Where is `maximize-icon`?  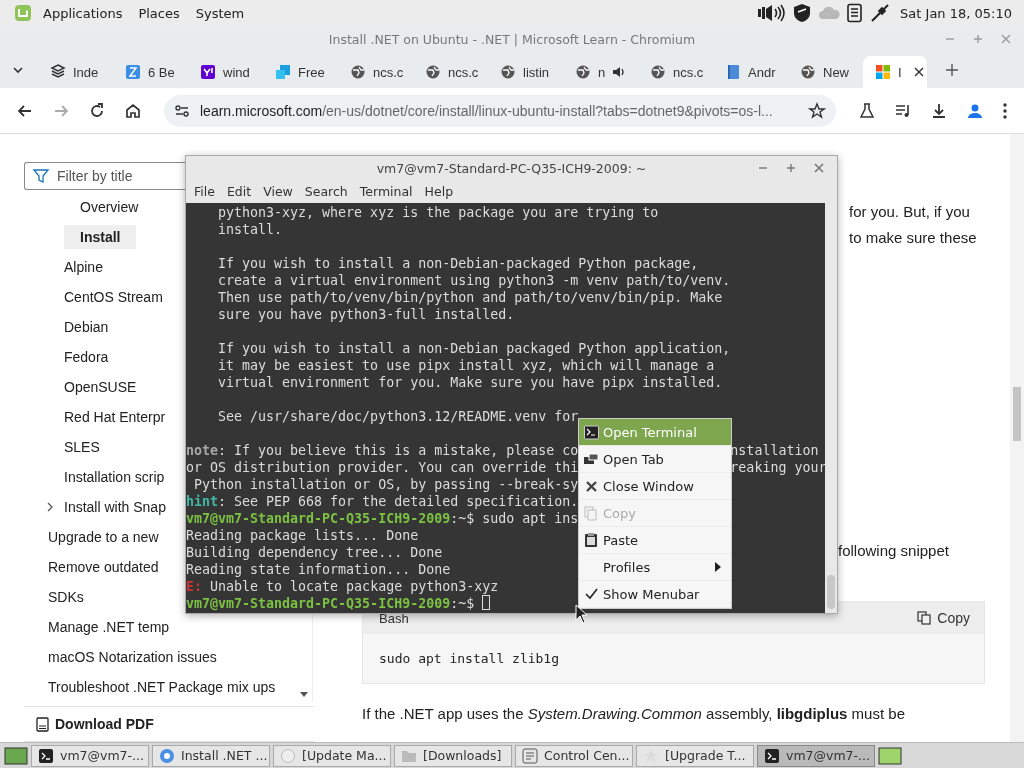 maximize-icon is located at coordinates (791, 168).